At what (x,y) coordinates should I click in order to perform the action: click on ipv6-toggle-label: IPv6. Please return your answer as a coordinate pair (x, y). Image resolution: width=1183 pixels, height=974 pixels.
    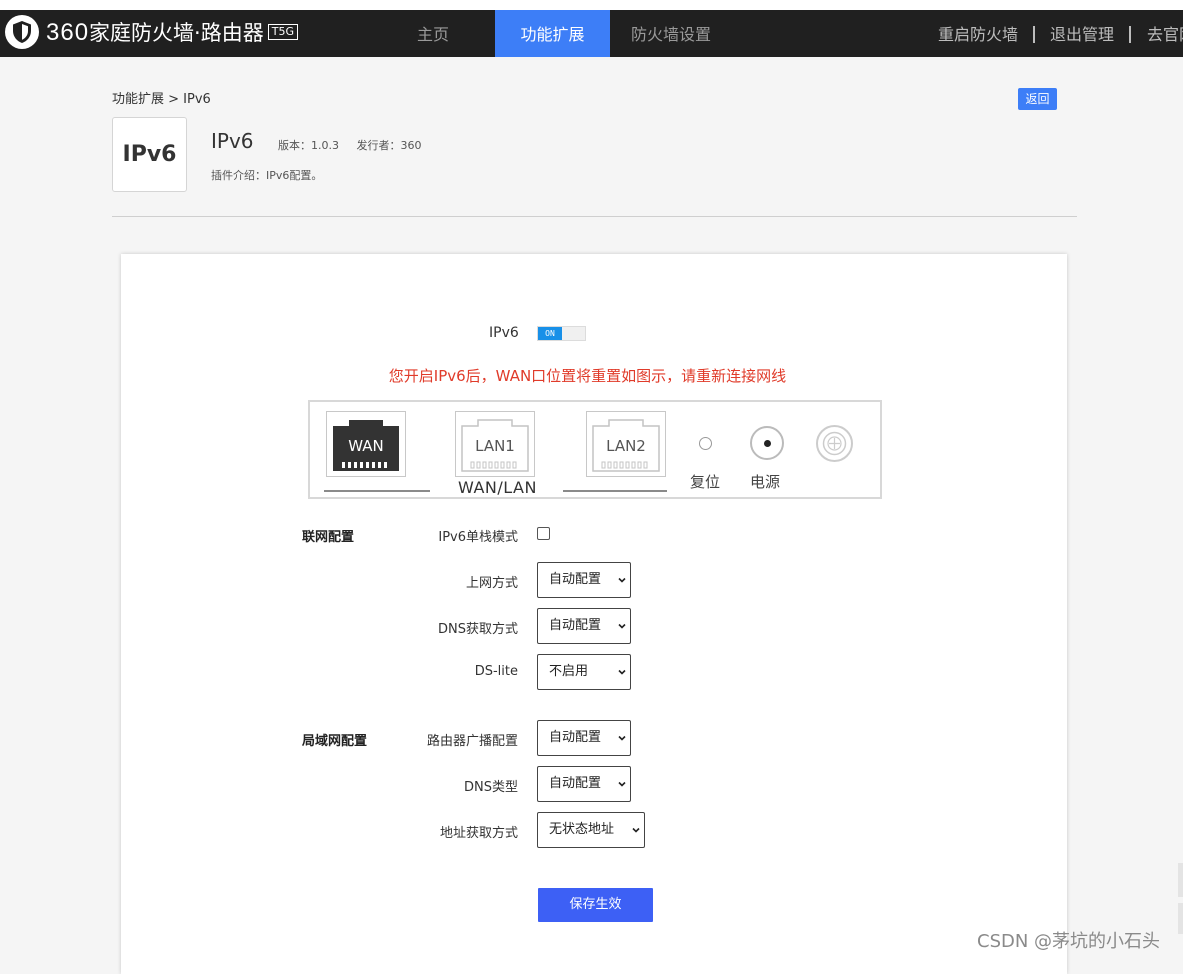
    Looking at the image, I should click on (504, 333).